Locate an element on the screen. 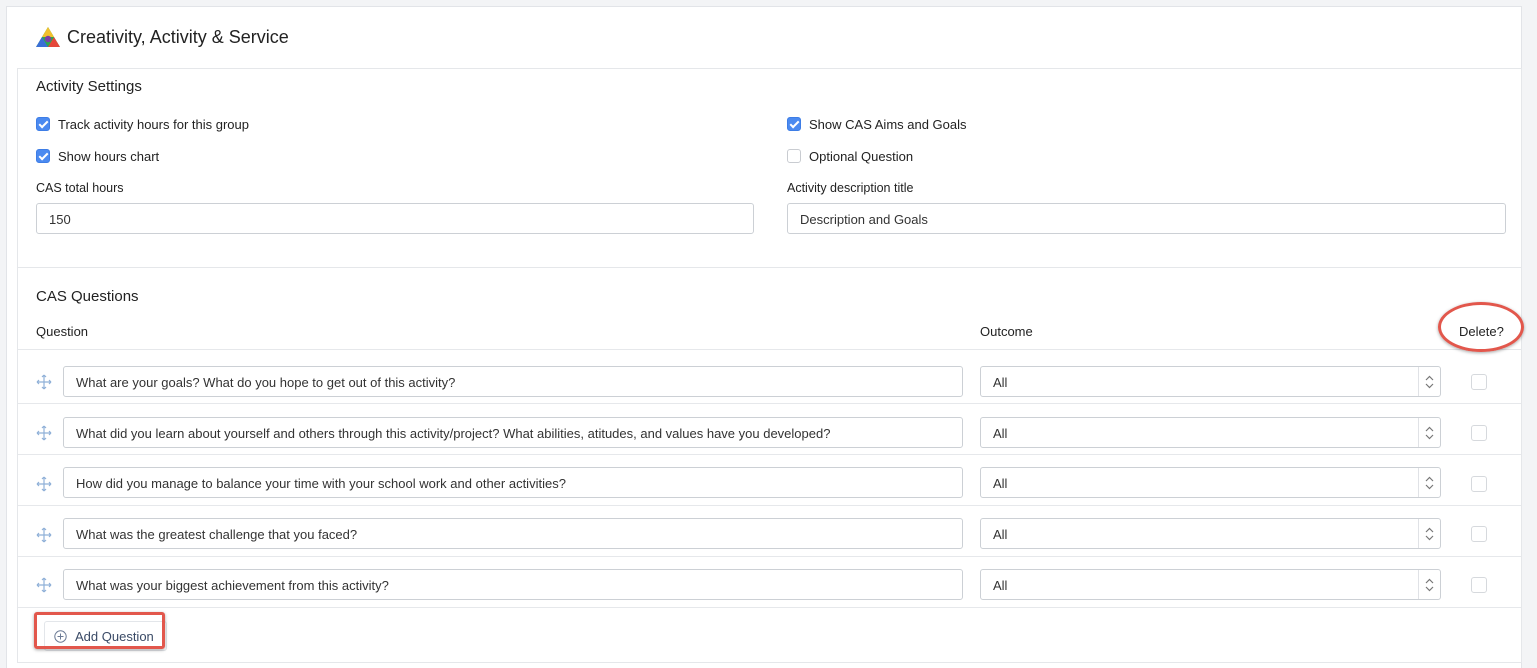 This screenshot has height=668, width=1537. activity-settings-title: Activity Settings is located at coordinates (89, 86).